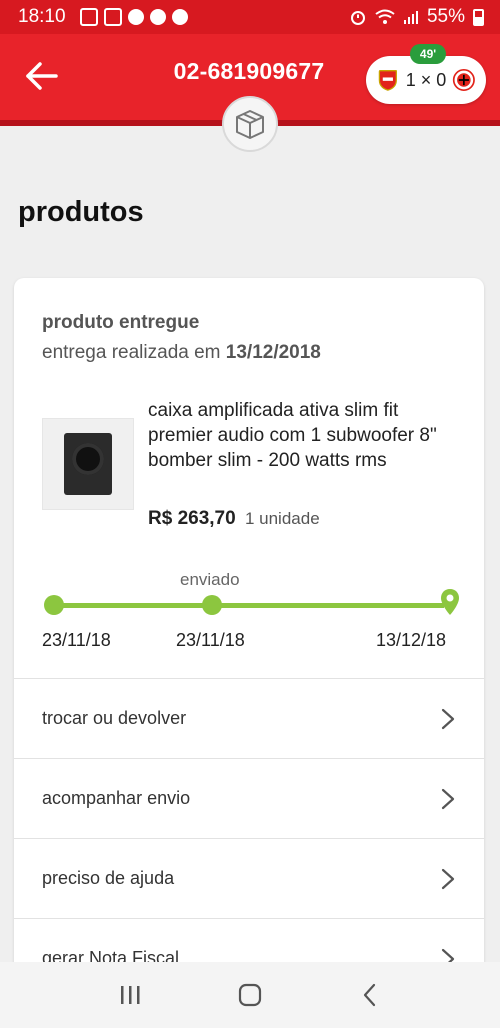 This screenshot has height=1028, width=500. What do you see at coordinates (121, 322) in the screenshot?
I see `delivery-status-title: produto entregue` at bounding box center [121, 322].